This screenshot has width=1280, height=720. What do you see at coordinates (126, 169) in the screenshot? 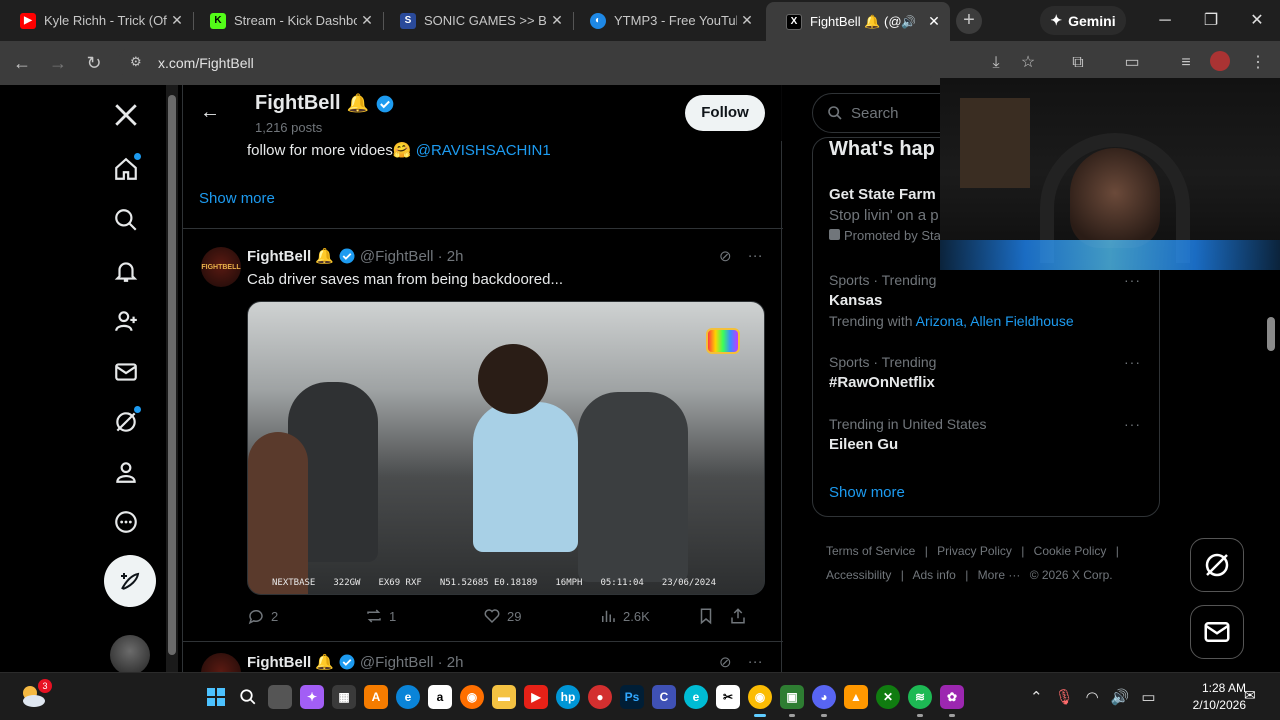
I see `home-icon` at bounding box center [126, 169].